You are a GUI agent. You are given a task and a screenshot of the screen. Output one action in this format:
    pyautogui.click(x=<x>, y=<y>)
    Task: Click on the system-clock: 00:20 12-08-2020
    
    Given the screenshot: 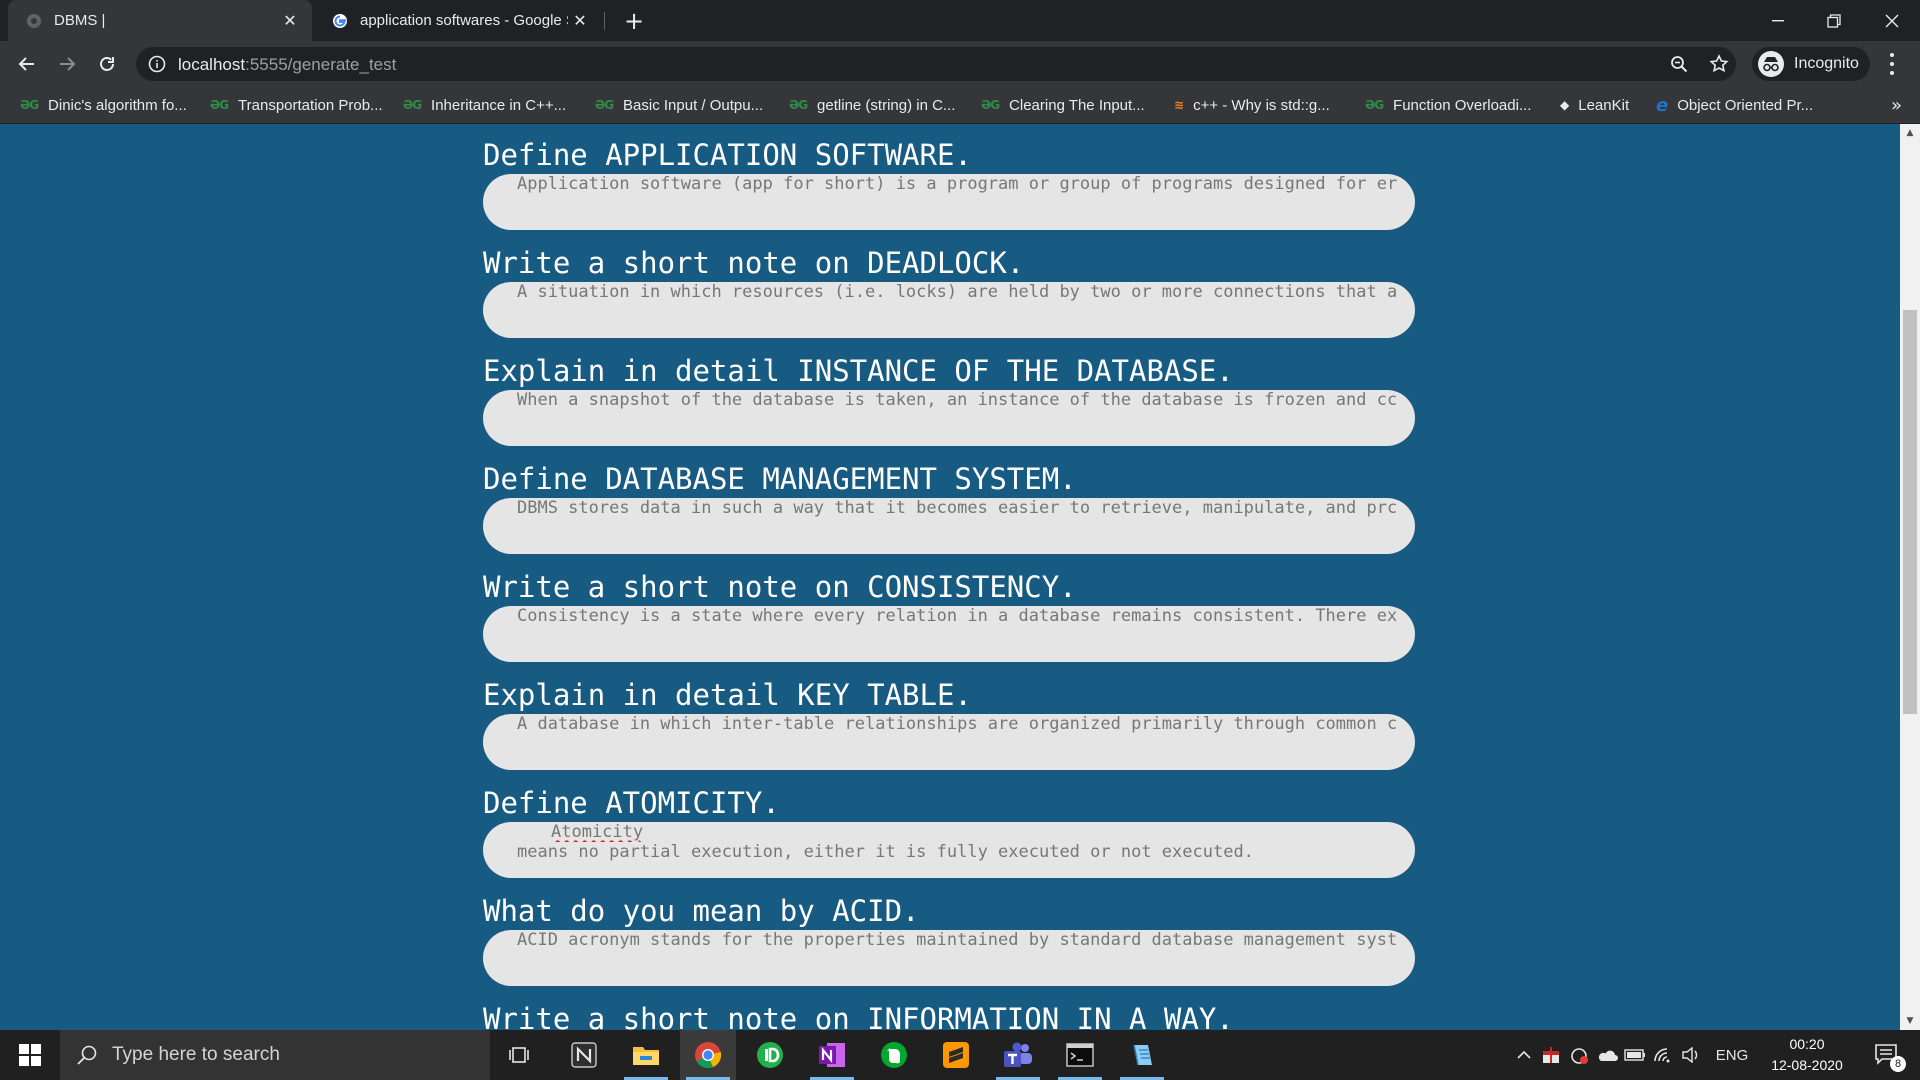 What is the action you would take?
    pyautogui.click(x=1807, y=1056)
    